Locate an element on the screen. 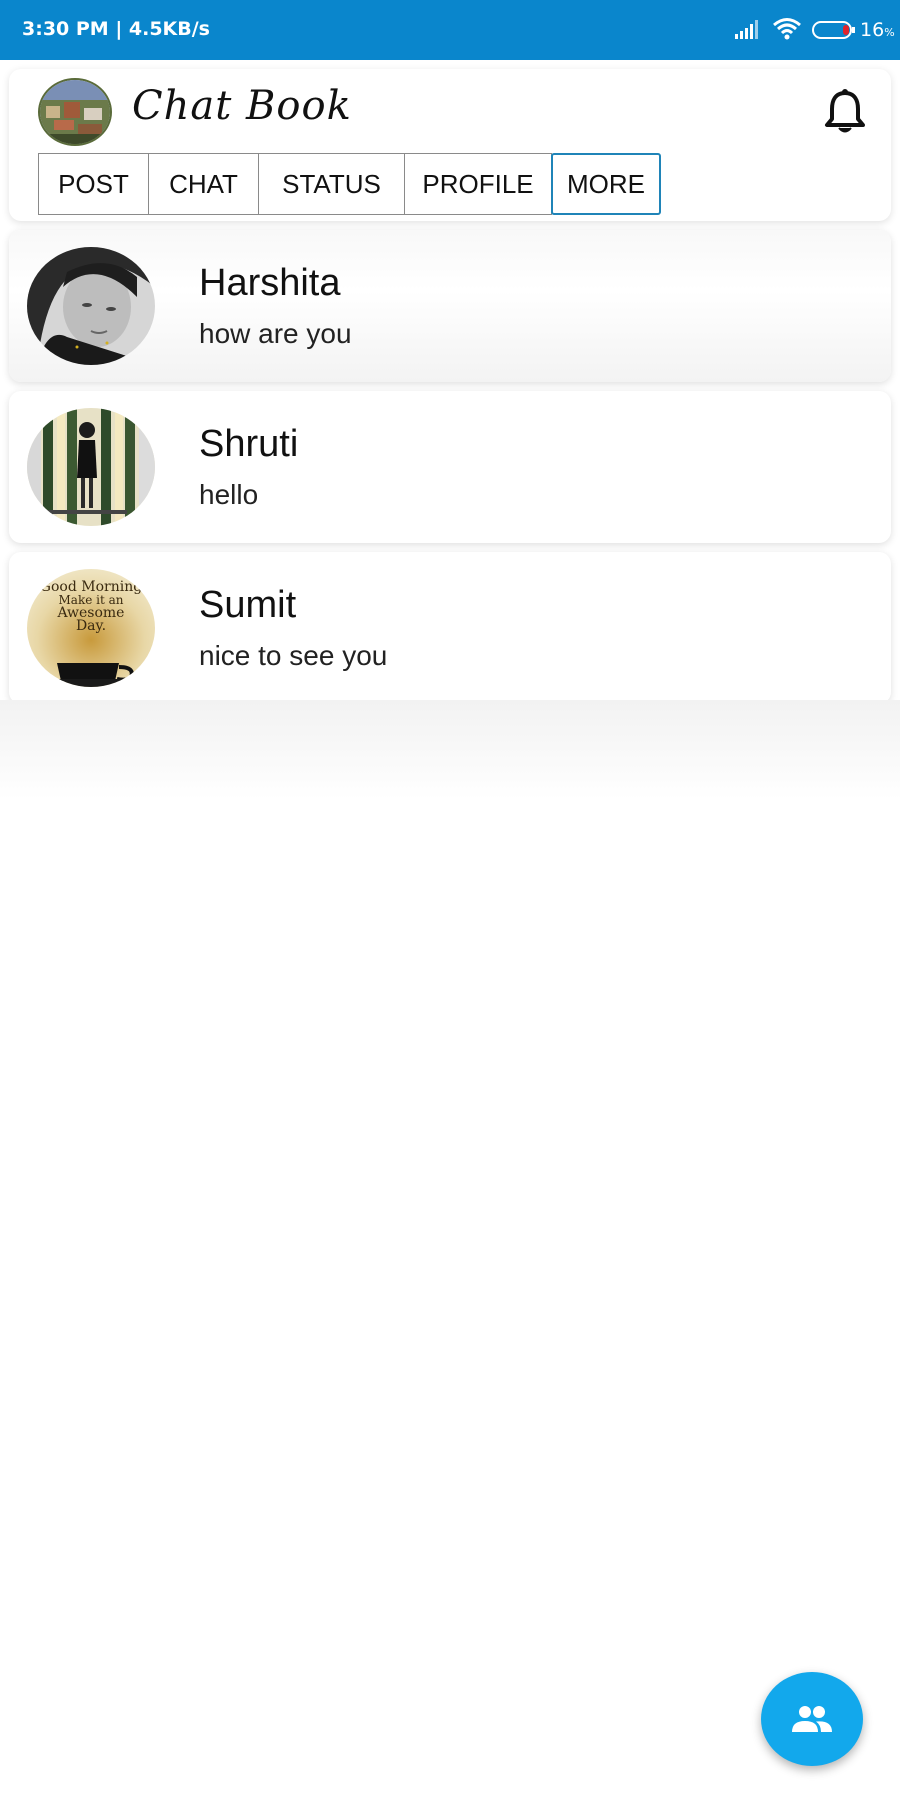 This screenshot has height=1800, width=900. chat-last-message: nice to see you is located at coordinates (293, 655).